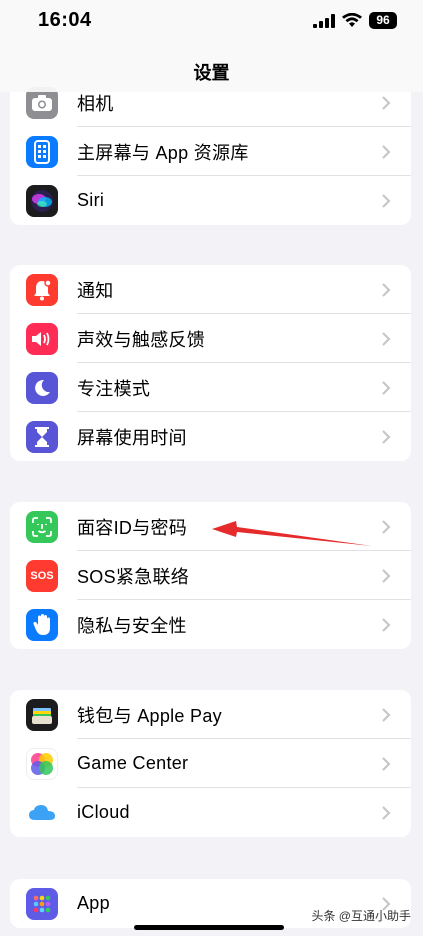 Image resolution: width=423 pixels, height=936 pixels. Describe the element at coordinates (210, 812) in the screenshot. I see `settings-row-icloud: iCloud` at that location.